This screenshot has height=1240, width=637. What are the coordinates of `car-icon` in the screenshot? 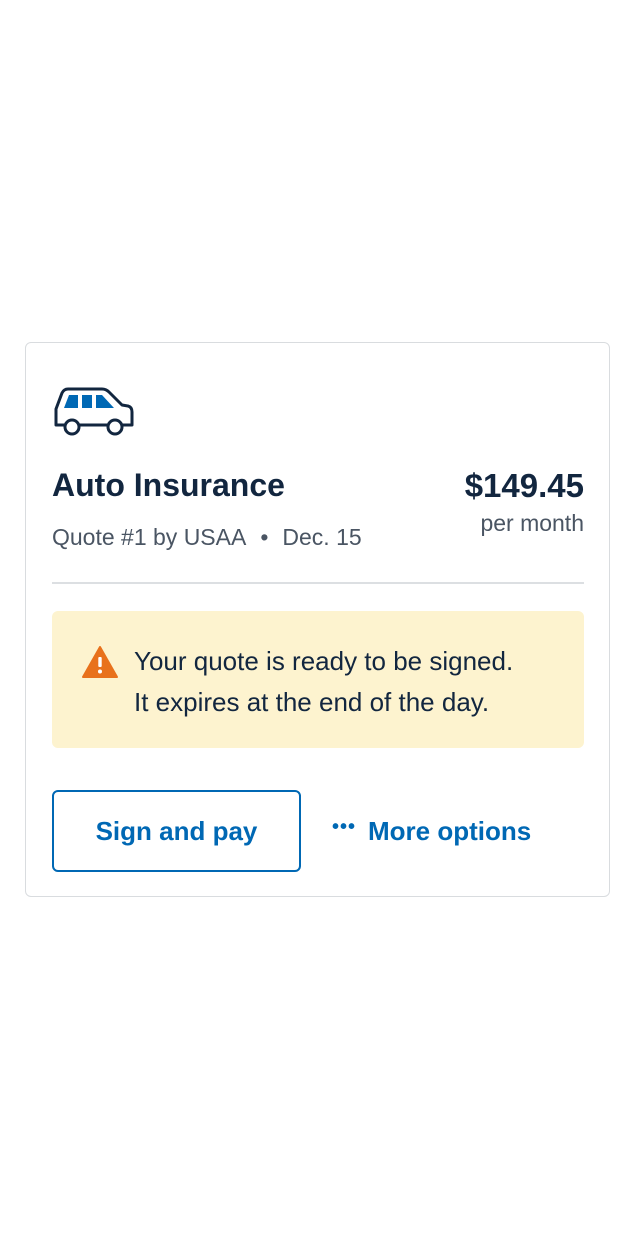 It's located at (94, 411).